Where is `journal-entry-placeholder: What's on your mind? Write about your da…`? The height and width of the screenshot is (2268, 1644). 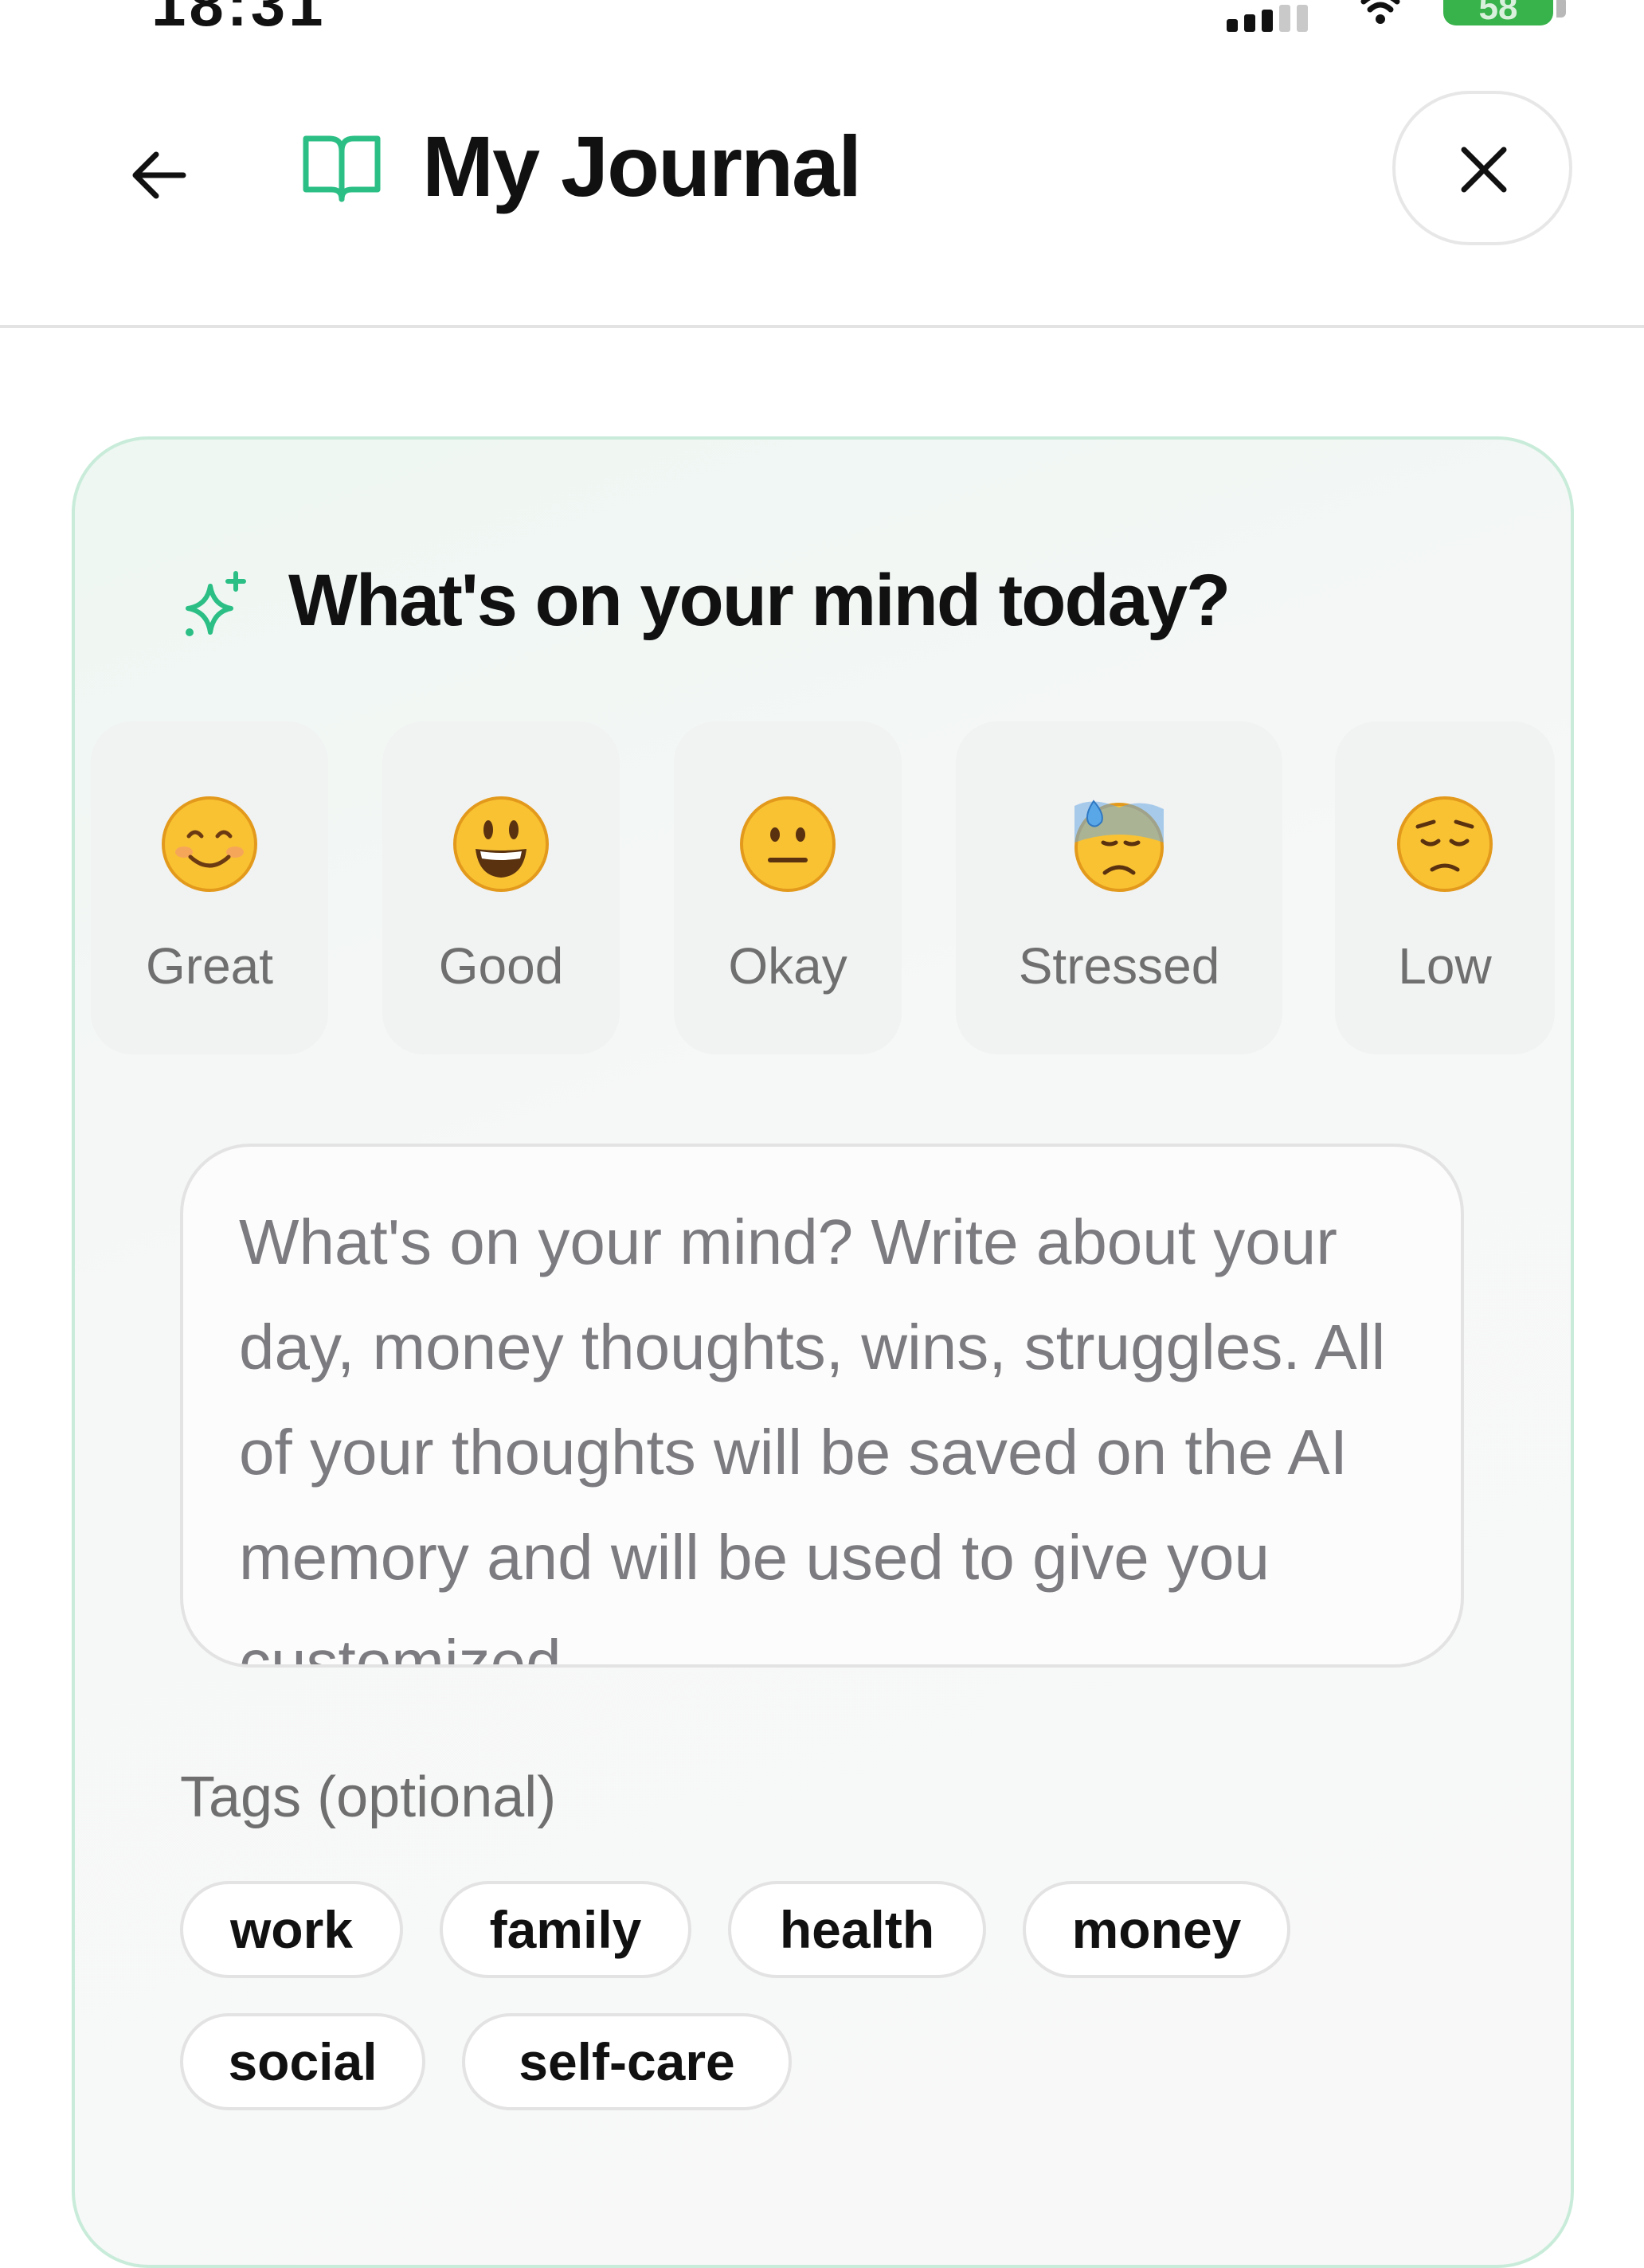 journal-entry-placeholder: What's on your mind? Write about your da… is located at coordinates (812, 1437).